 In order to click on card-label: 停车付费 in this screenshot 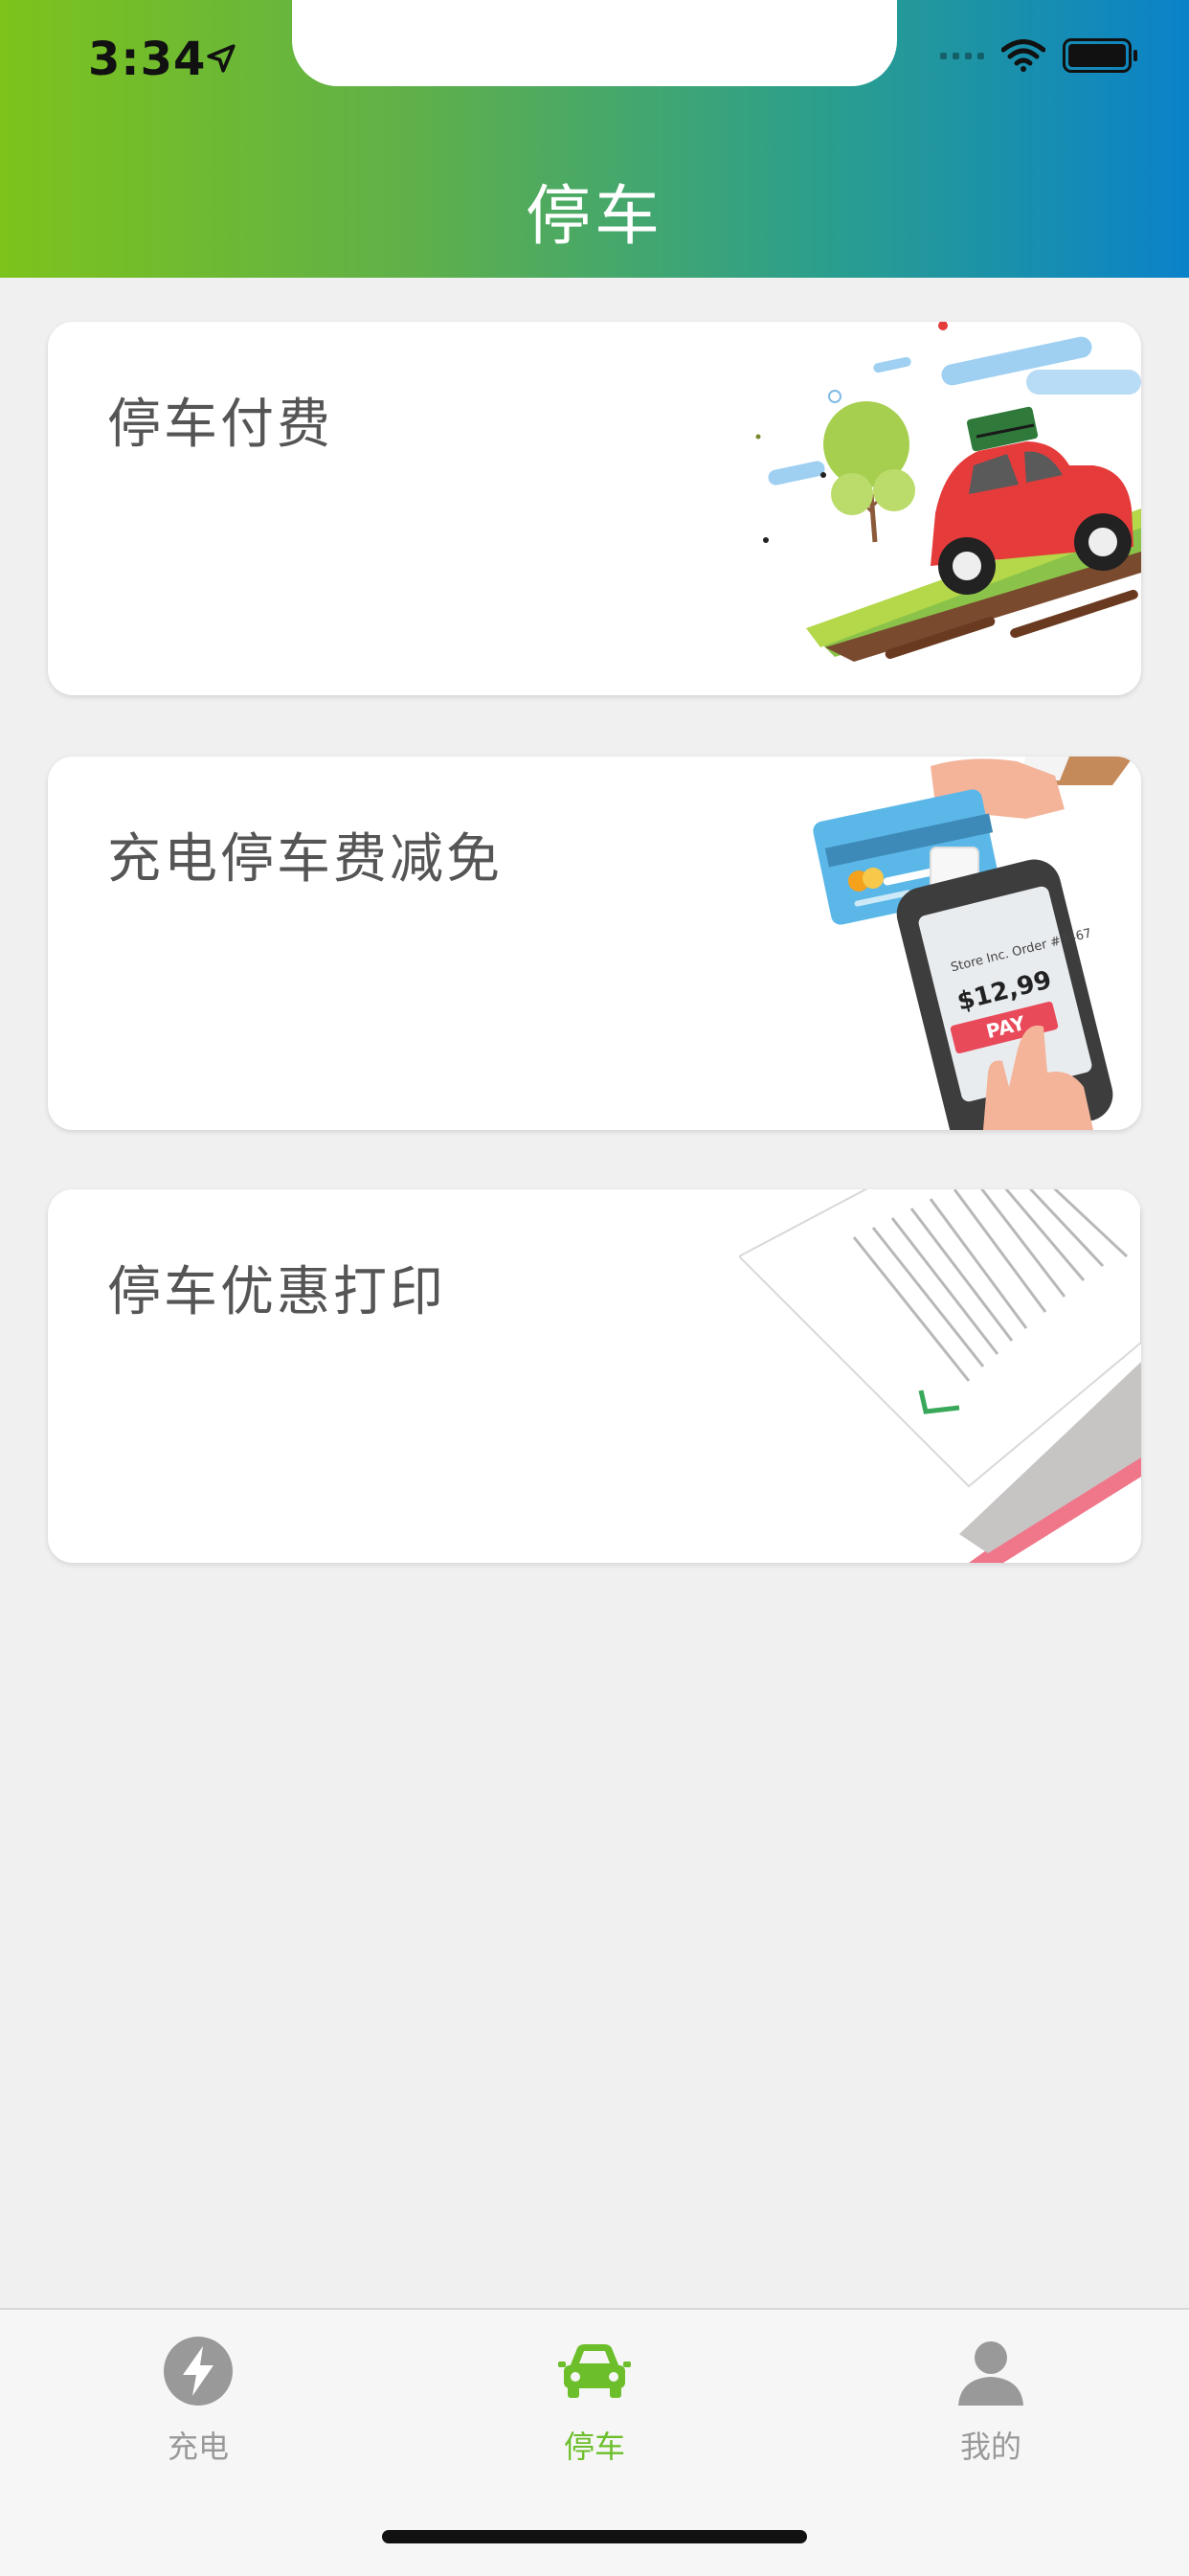, I will do `click(220, 425)`.